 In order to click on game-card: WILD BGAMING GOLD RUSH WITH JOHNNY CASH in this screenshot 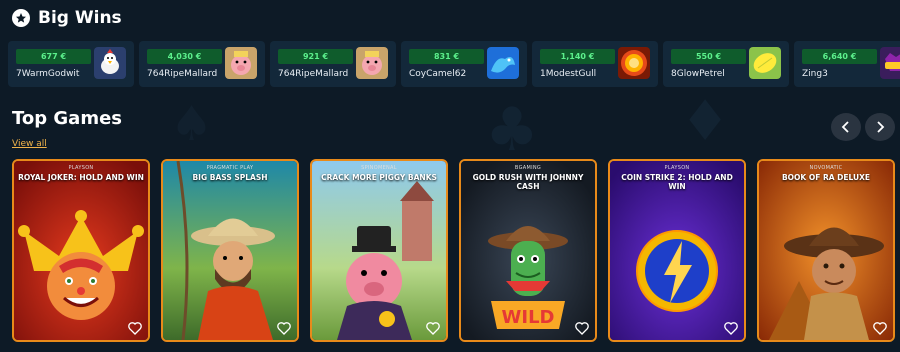, I will do `click(528, 250)`.